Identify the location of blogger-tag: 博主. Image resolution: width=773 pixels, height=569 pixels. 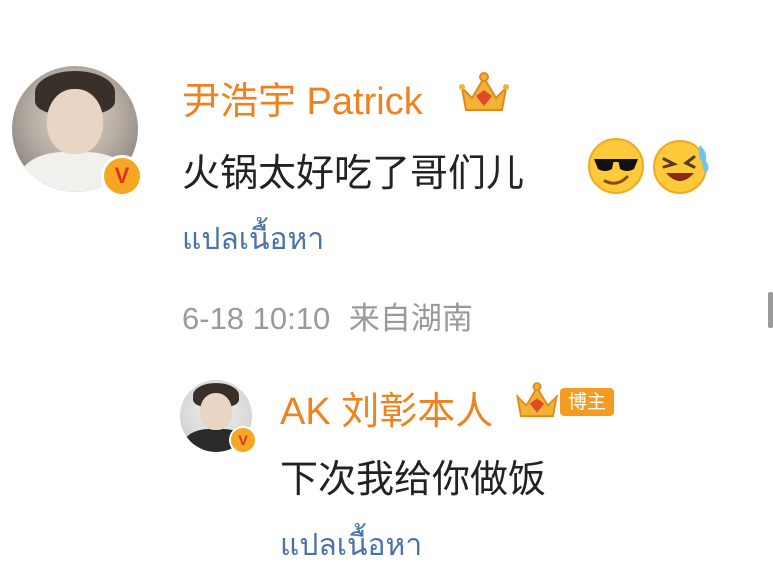
(587, 402).